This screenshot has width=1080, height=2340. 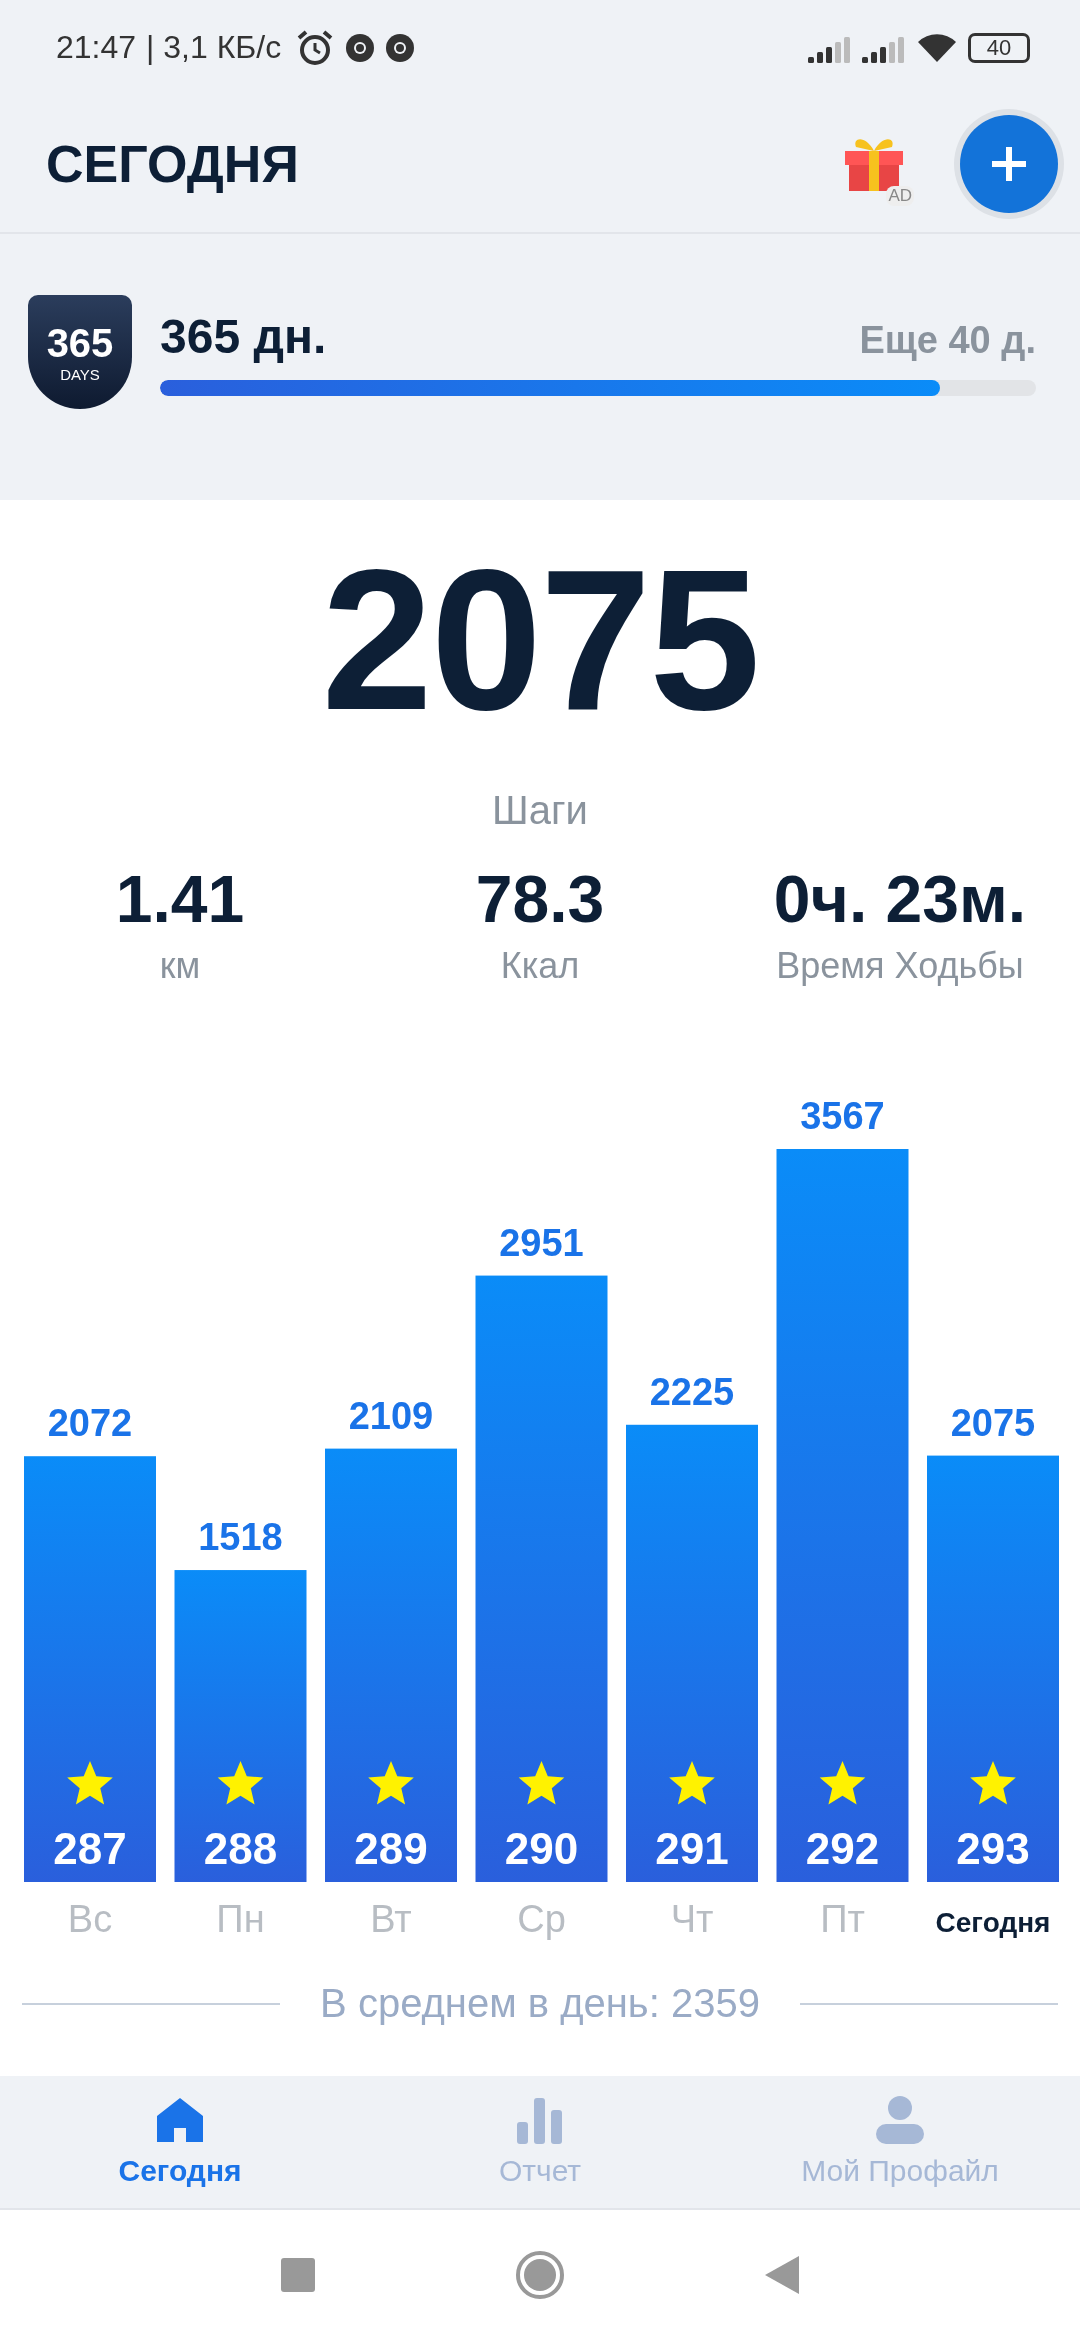 What do you see at coordinates (180, 2120) in the screenshot?
I see `home-icon` at bounding box center [180, 2120].